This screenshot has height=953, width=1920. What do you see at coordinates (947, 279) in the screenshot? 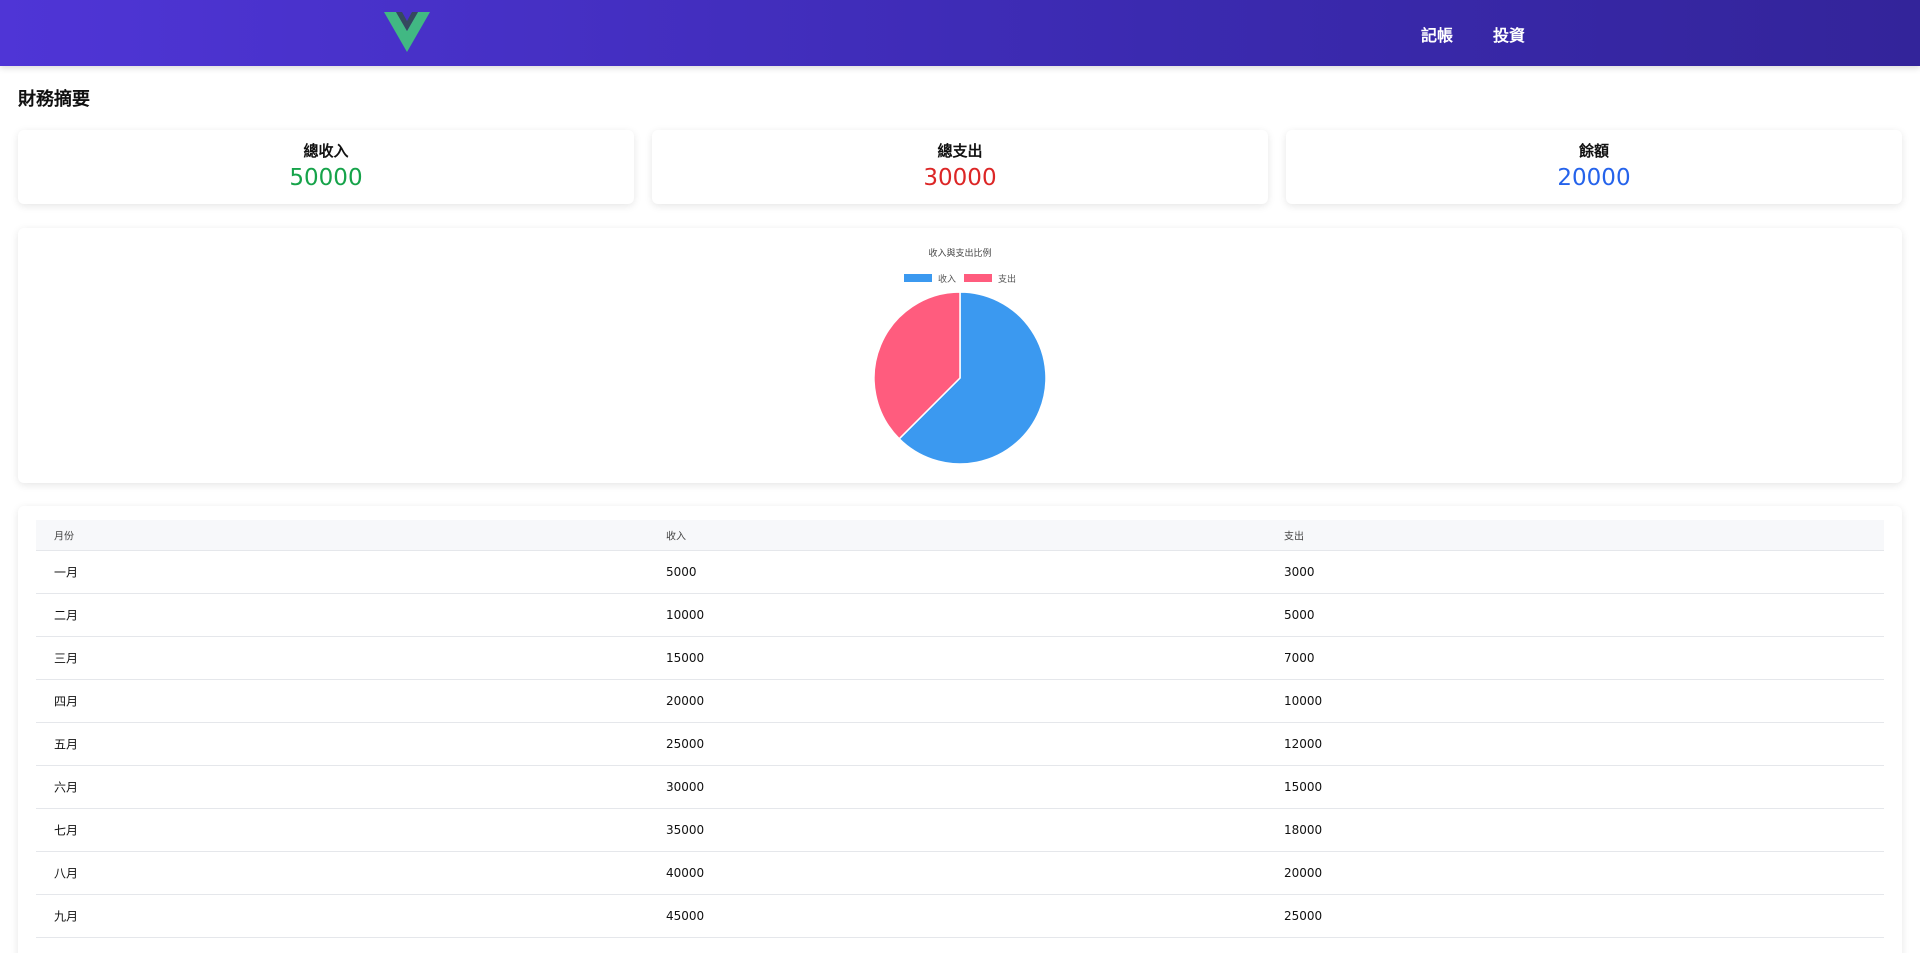
I see `legend-label: 收入` at bounding box center [947, 279].